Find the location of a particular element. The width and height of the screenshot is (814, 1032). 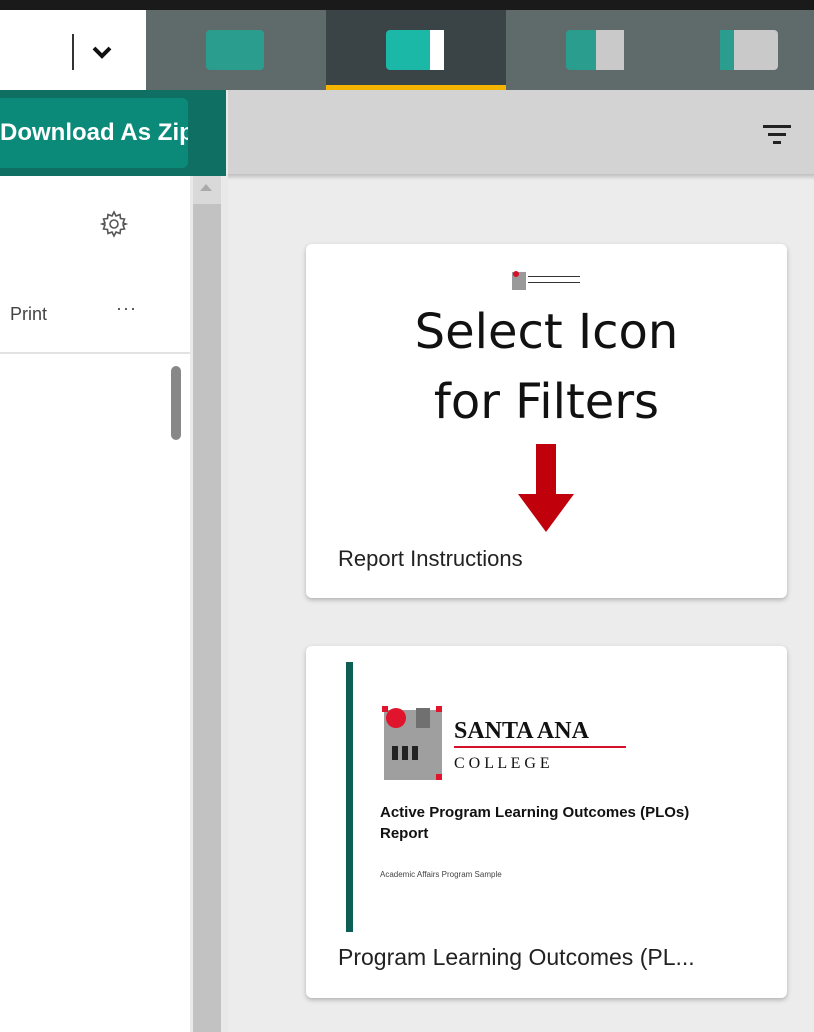

logo-name-text: SANTA ANA is located at coordinates (522, 731).